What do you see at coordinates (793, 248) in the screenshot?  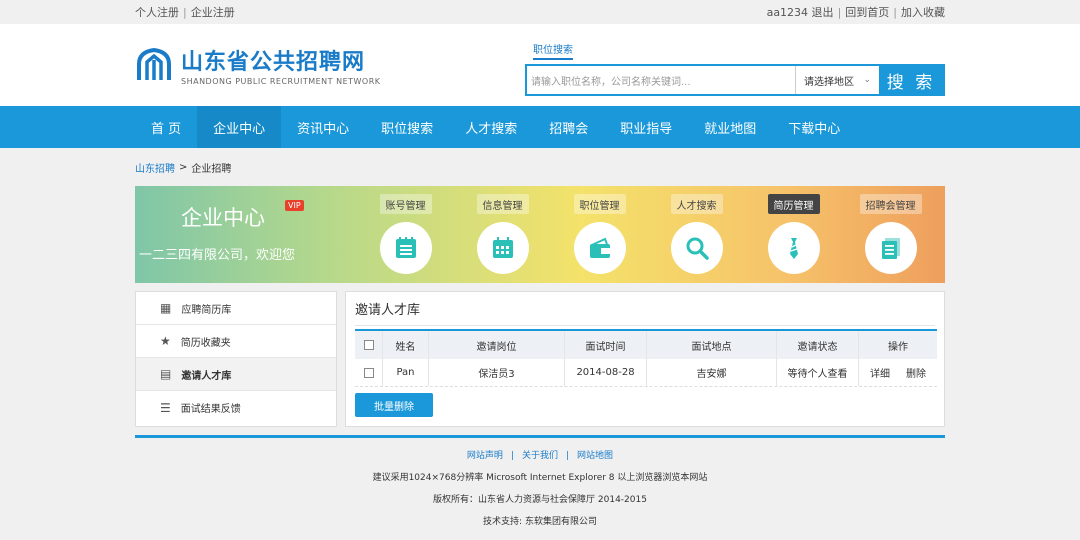 I see `tie-icon` at bounding box center [793, 248].